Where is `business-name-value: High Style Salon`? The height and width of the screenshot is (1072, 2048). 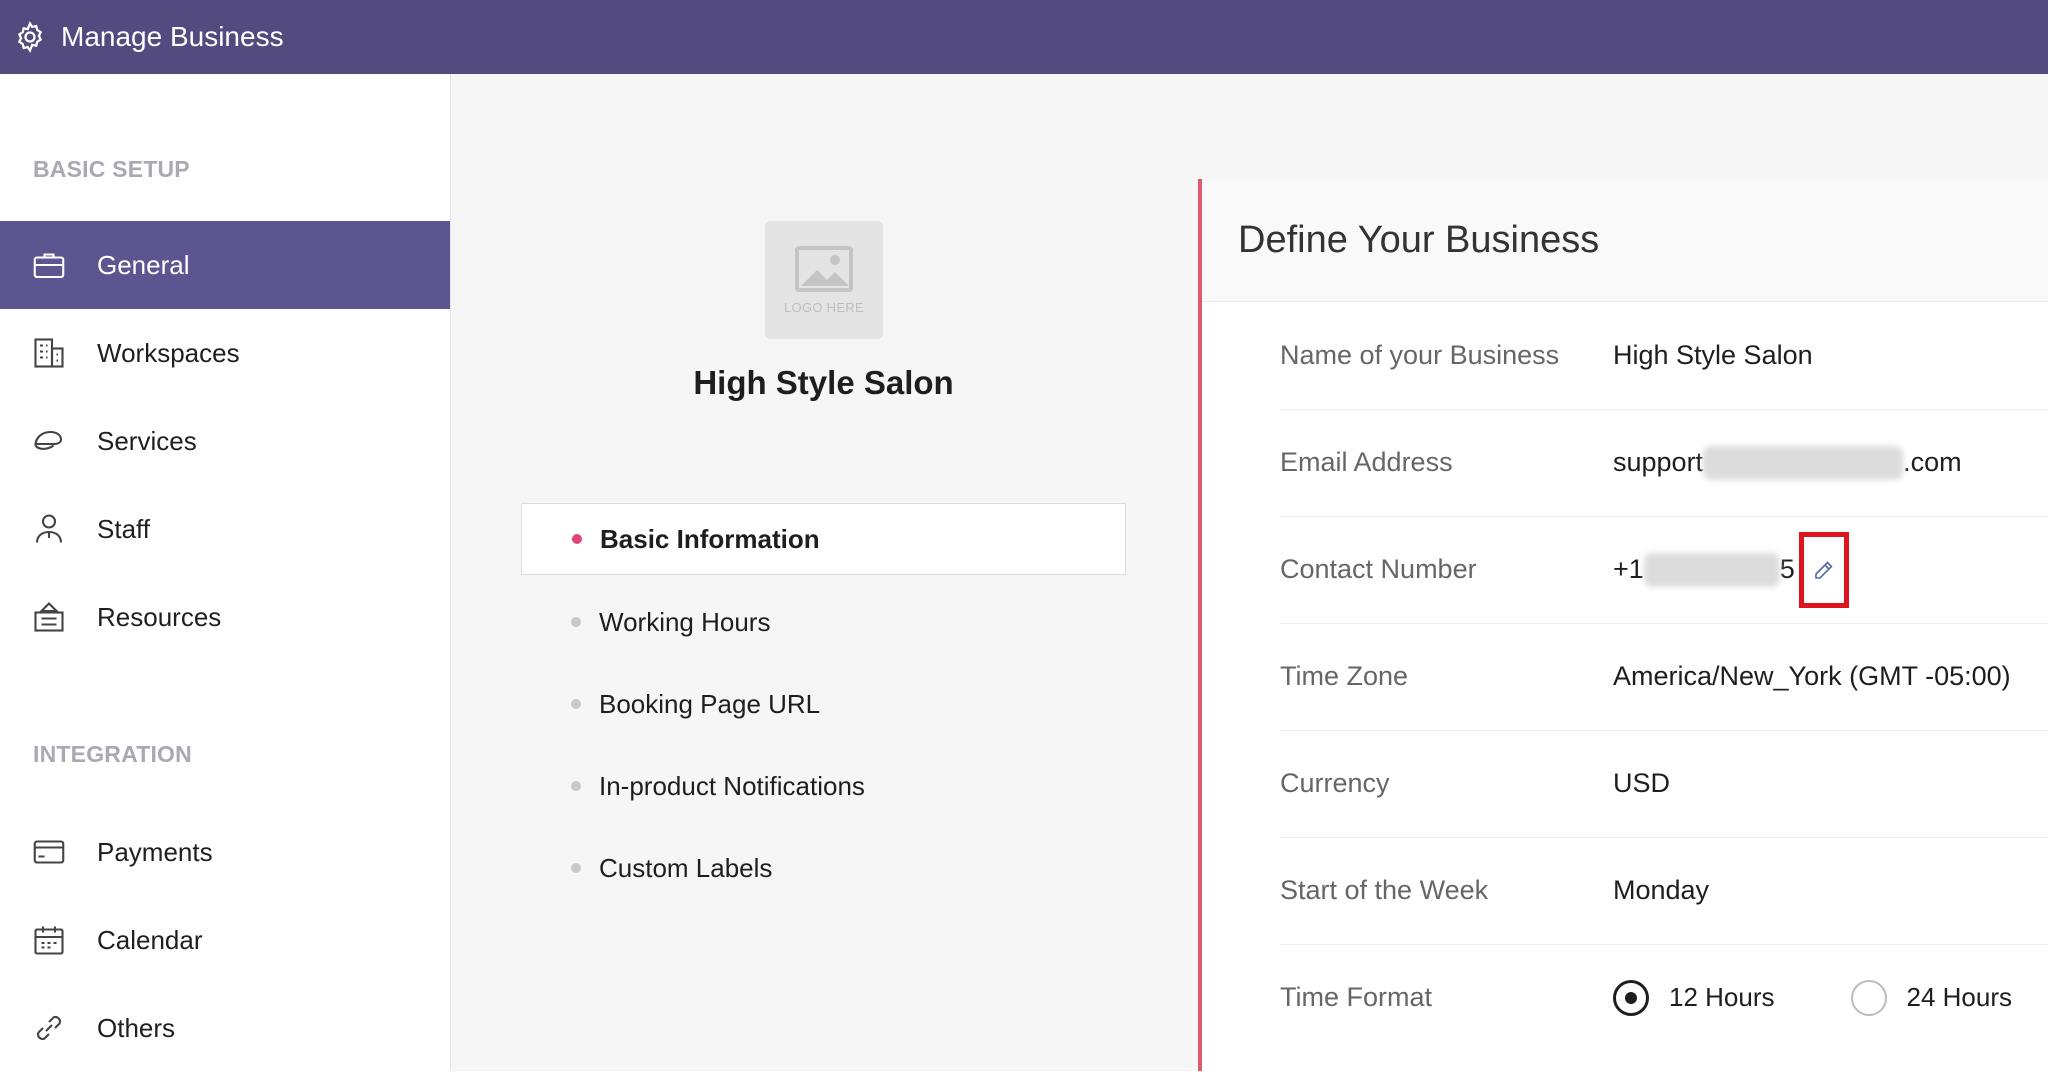 business-name-value: High Style Salon is located at coordinates (1713, 355).